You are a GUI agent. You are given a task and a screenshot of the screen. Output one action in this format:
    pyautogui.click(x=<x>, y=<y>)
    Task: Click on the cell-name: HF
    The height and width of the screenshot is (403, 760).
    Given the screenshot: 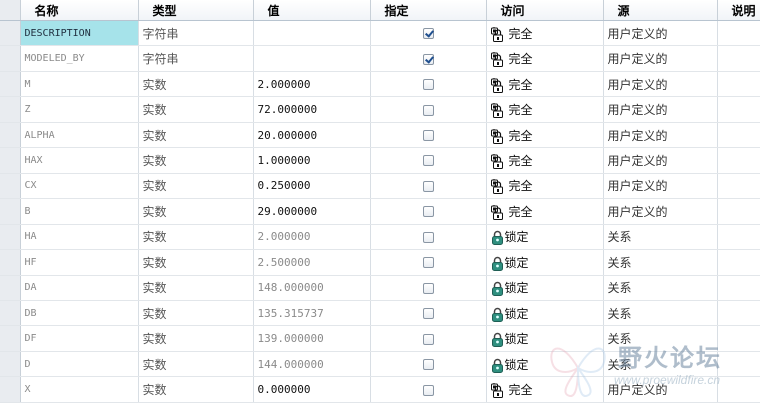 What is the action you would take?
    pyautogui.click(x=79, y=262)
    